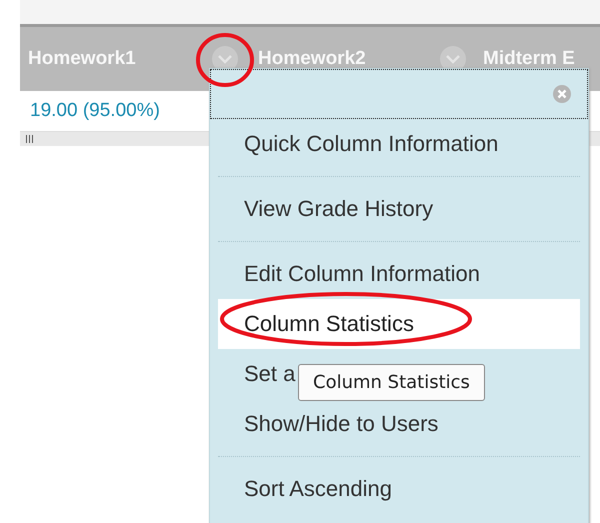 This screenshot has width=600, height=523. Describe the element at coordinates (399, 144) in the screenshot. I see `menu-item: Quick Column Information` at that location.